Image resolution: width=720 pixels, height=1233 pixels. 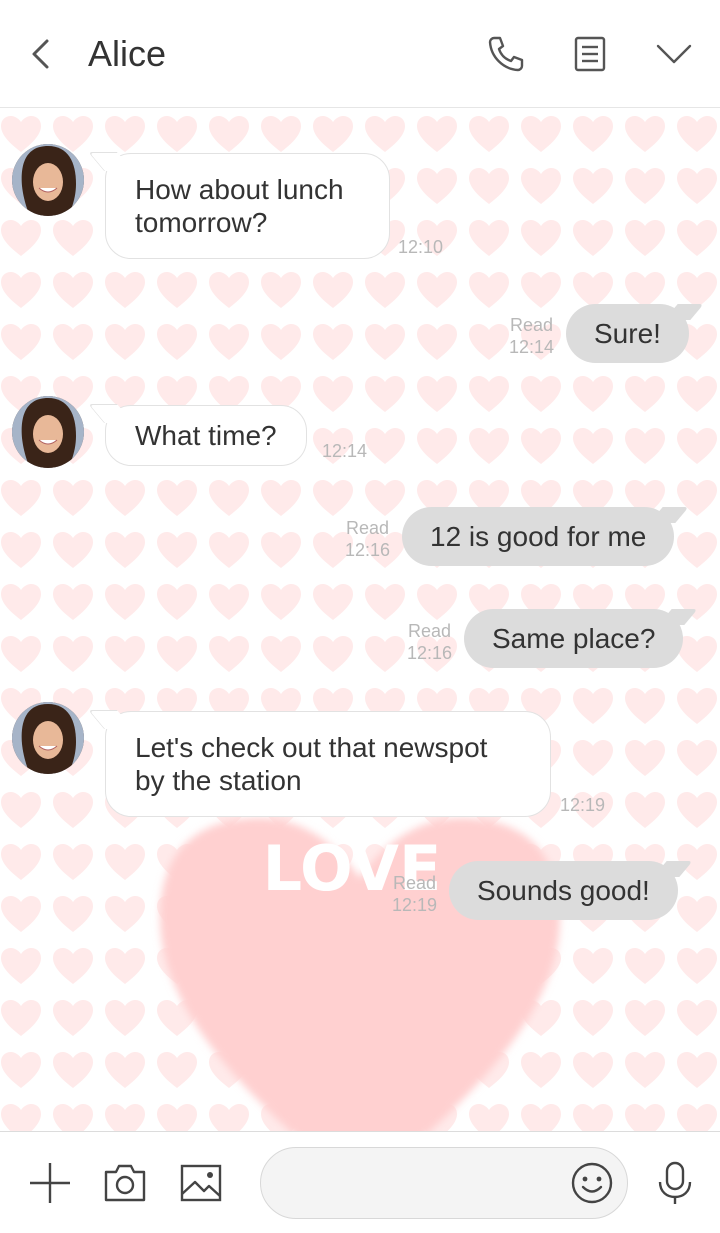 I want to click on camera-button, so click(x=125, y=1184).